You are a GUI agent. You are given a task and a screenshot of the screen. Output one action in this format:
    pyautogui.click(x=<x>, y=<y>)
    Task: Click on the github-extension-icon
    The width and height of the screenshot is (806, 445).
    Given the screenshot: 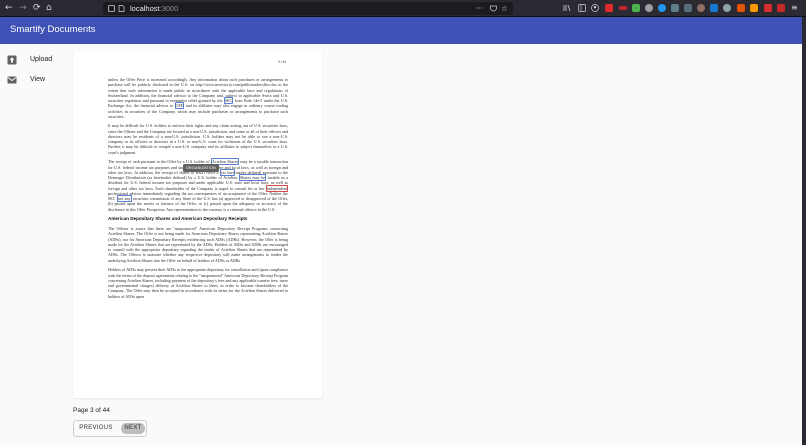 What is the action you would take?
    pyautogui.click(x=649, y=8)
    